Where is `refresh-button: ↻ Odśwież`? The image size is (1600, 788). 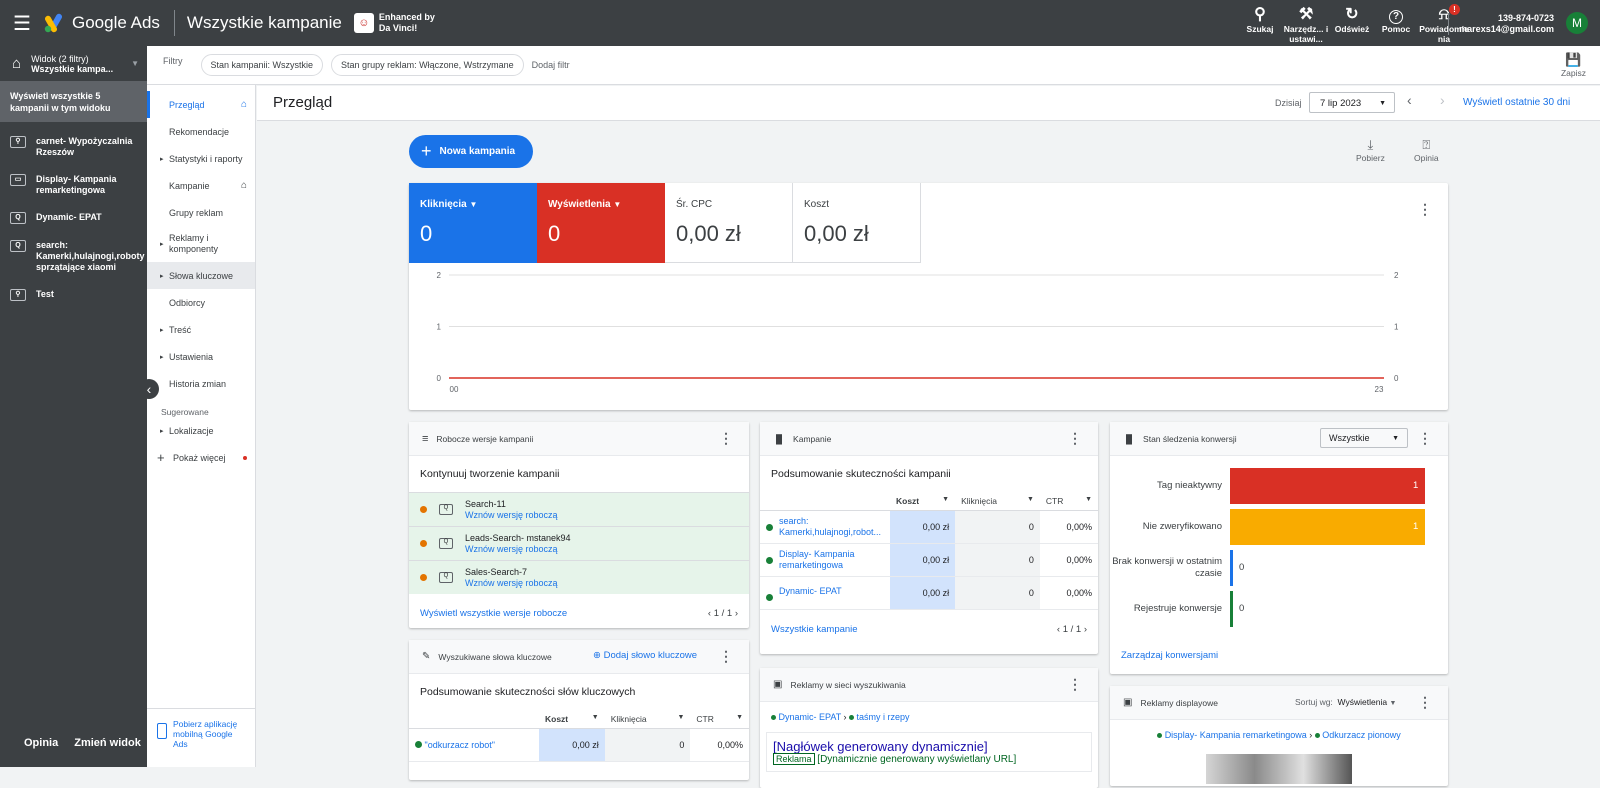
refresh-button: ↻ Odśwież is located at coordinates (1352, 25).